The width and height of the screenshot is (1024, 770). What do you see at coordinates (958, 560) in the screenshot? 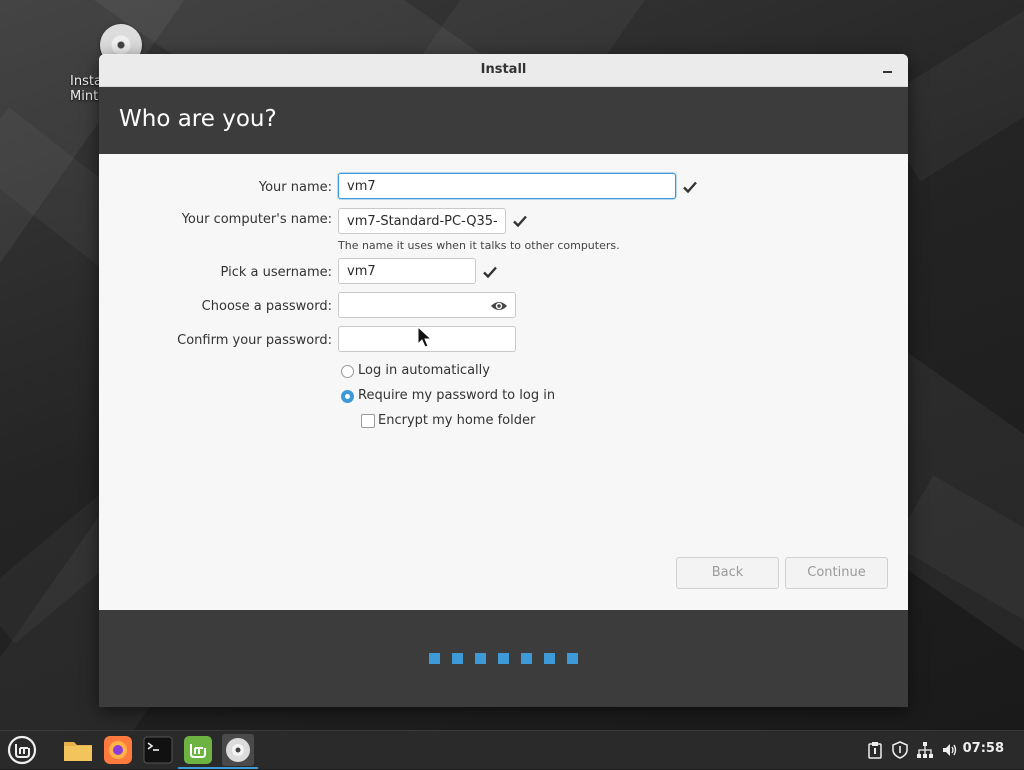
I see `wallpaper-shard` at bounding box center [958, 560].